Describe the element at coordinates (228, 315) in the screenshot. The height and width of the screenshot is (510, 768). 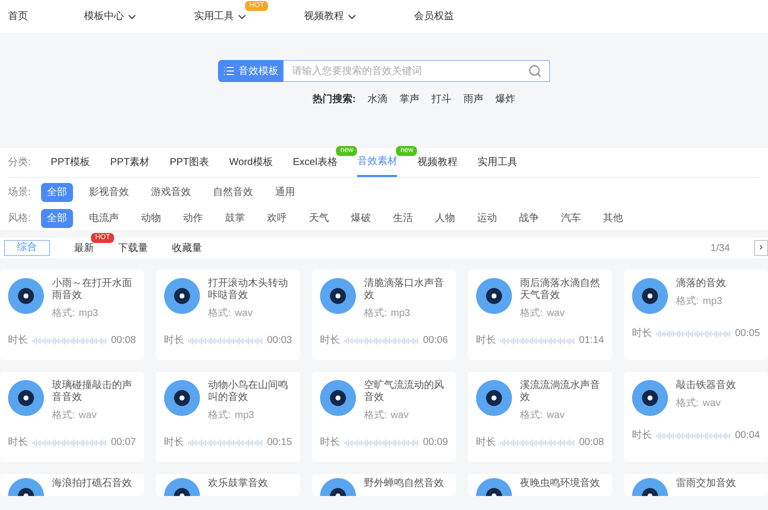
I see `sound-card: 打开滚动木头转动咔哒音效 格式: wav 时长 00:03` at that location.